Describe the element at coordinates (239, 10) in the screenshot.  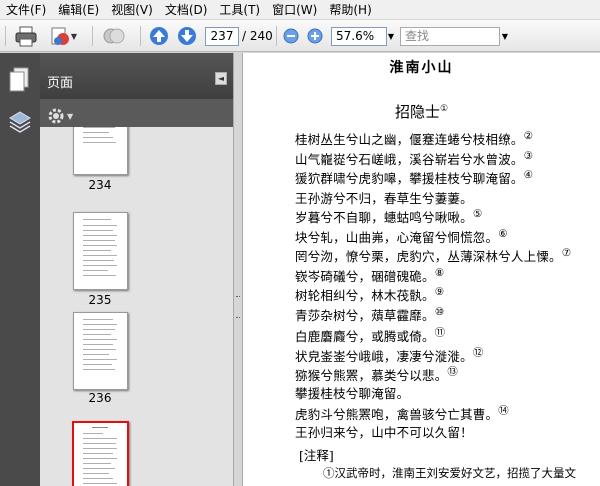
I see `menu-tools: 工具(T)` at that location.